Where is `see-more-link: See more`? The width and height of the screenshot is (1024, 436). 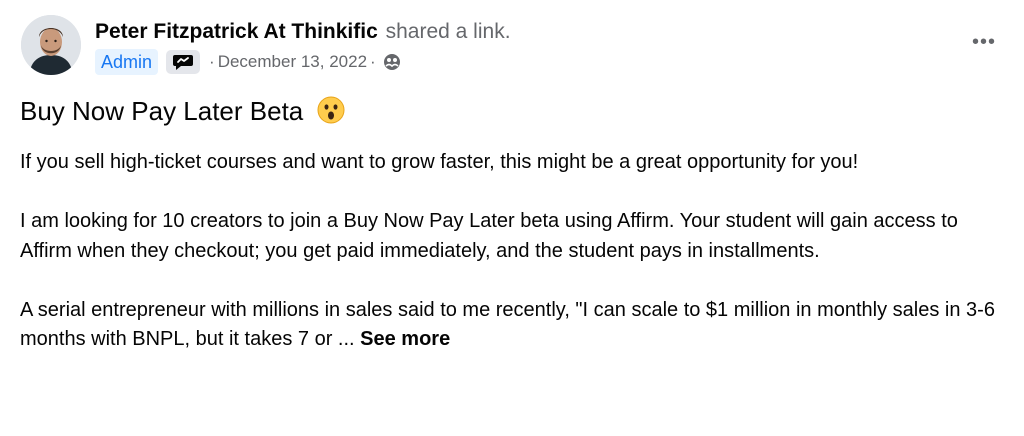 see-more-link: See more is located at coordinates (405, 339).